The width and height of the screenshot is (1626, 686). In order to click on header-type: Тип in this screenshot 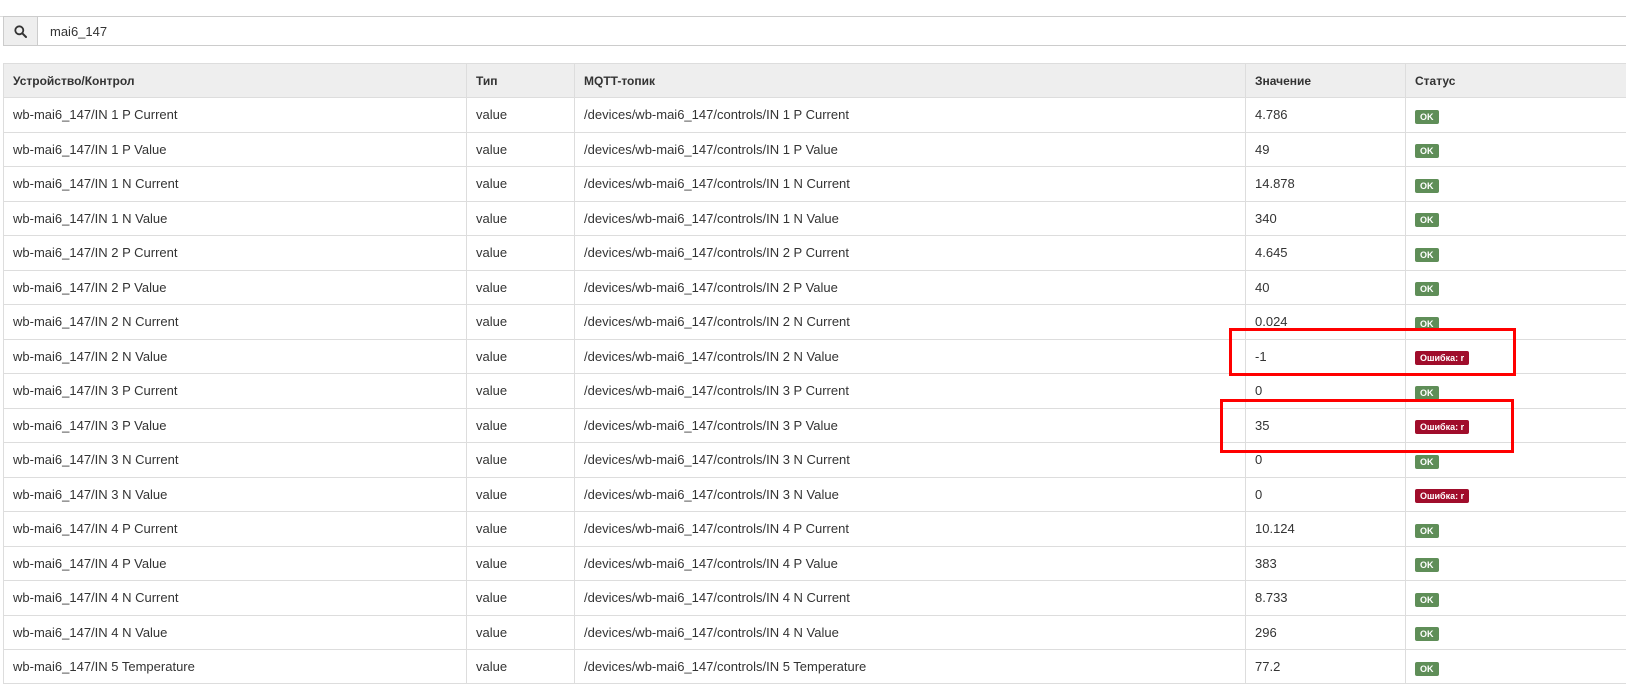, I will do `click(520, 80)`.